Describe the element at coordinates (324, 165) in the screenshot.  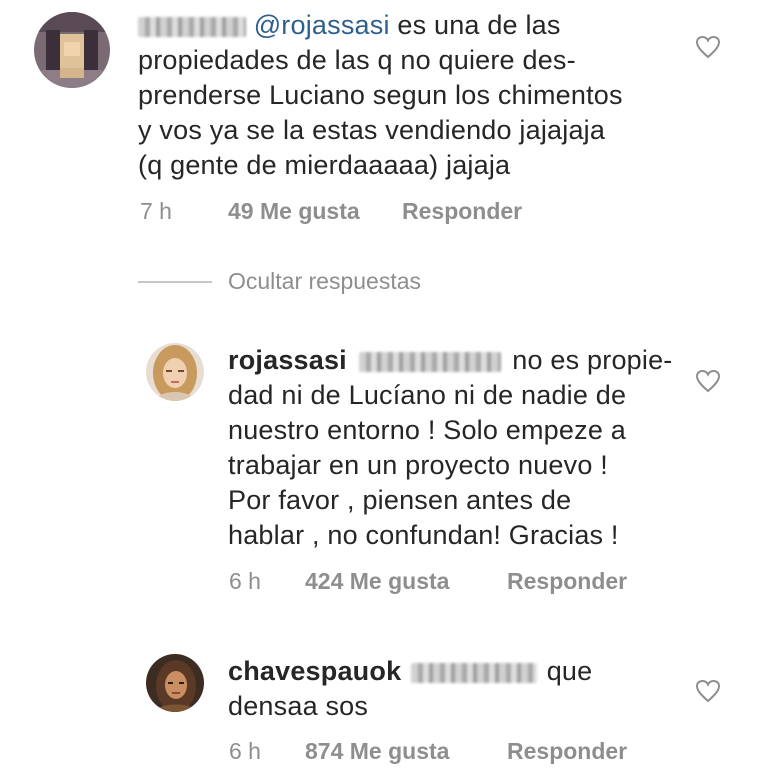
I see `comment-text-line-5: (q gente de mierdaaaaa) jajaja` at that location.